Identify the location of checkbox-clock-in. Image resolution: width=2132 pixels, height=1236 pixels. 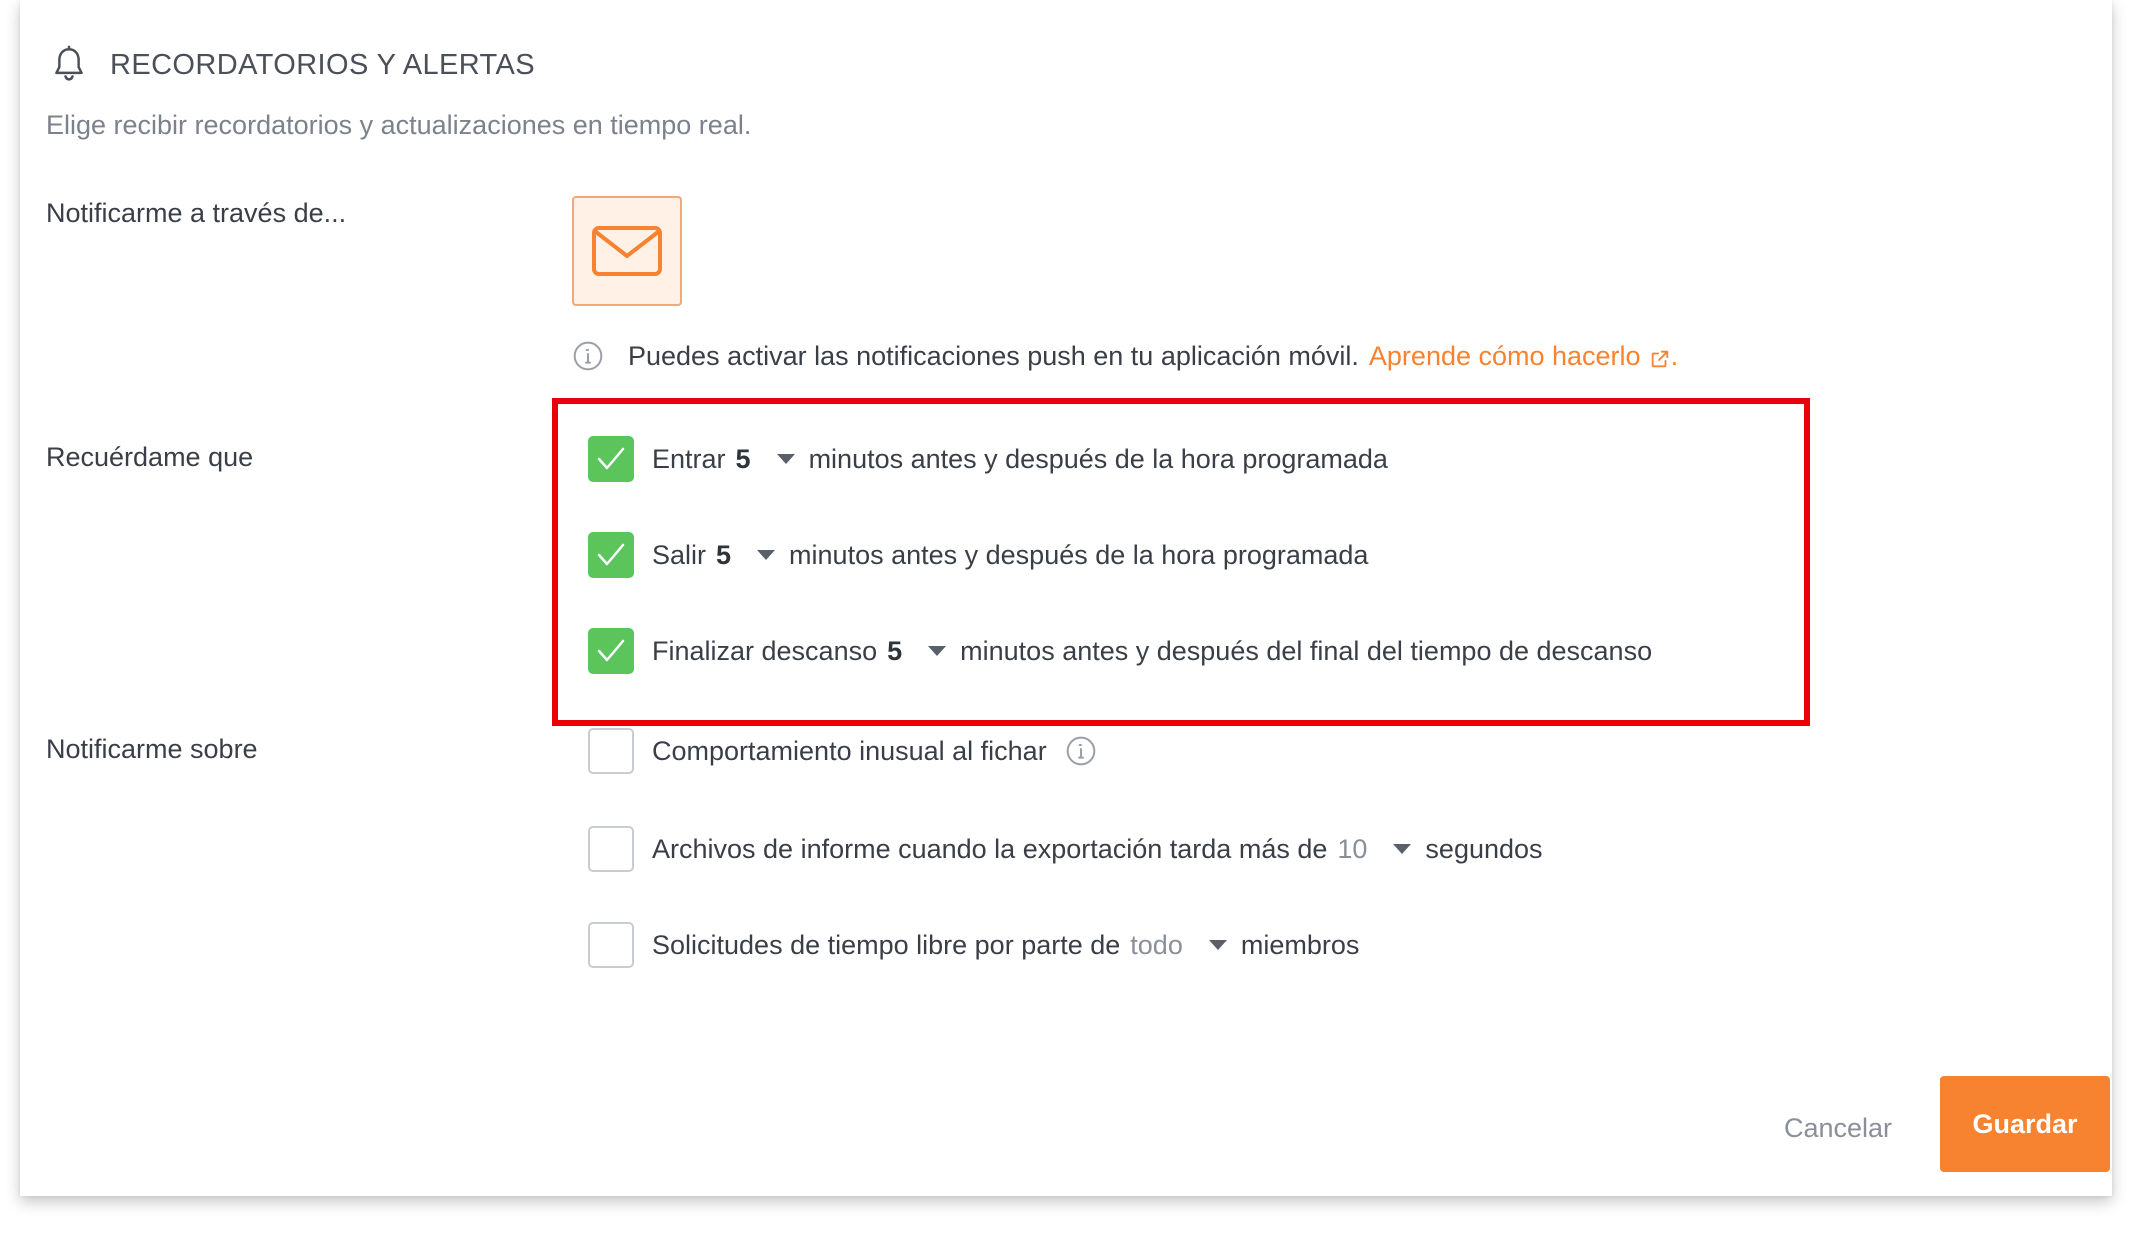
(611, 459).